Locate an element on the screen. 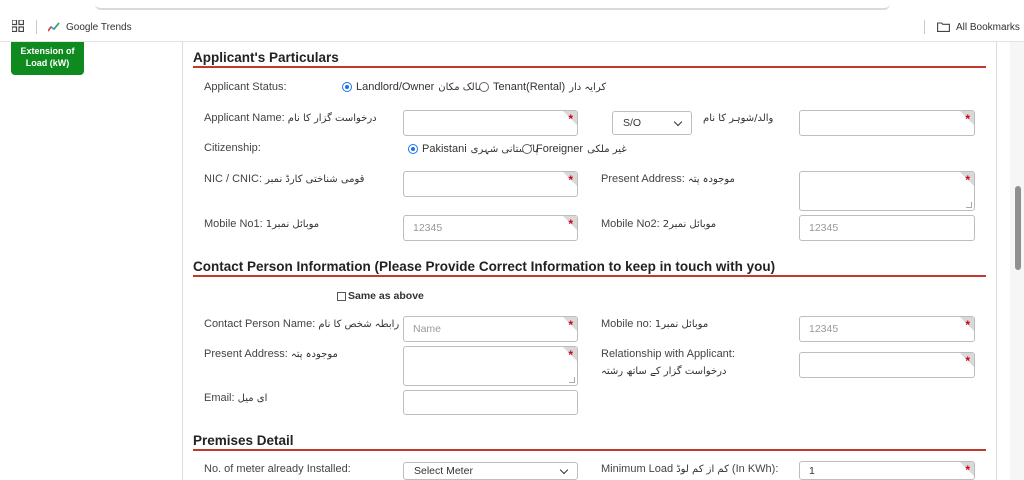  contact-mobile-urdu: موبائل نمبر1 is located at coordinates (681, 324).